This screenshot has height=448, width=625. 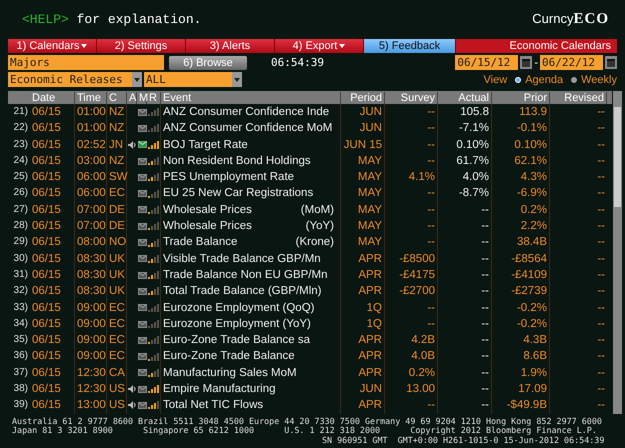 What do you see at coordinates (229, 356) in the screenshot?
I see `event-name: Euro-Zone Trade Balance` at bounding box center [229, 356].